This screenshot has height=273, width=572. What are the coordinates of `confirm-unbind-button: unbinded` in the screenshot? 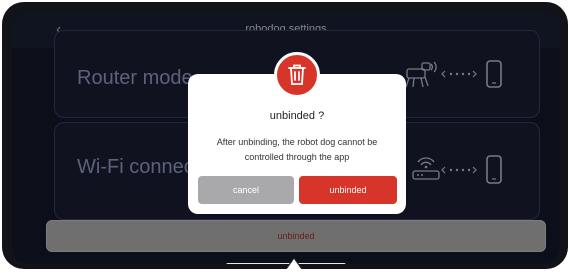 It's located at (348, 190).